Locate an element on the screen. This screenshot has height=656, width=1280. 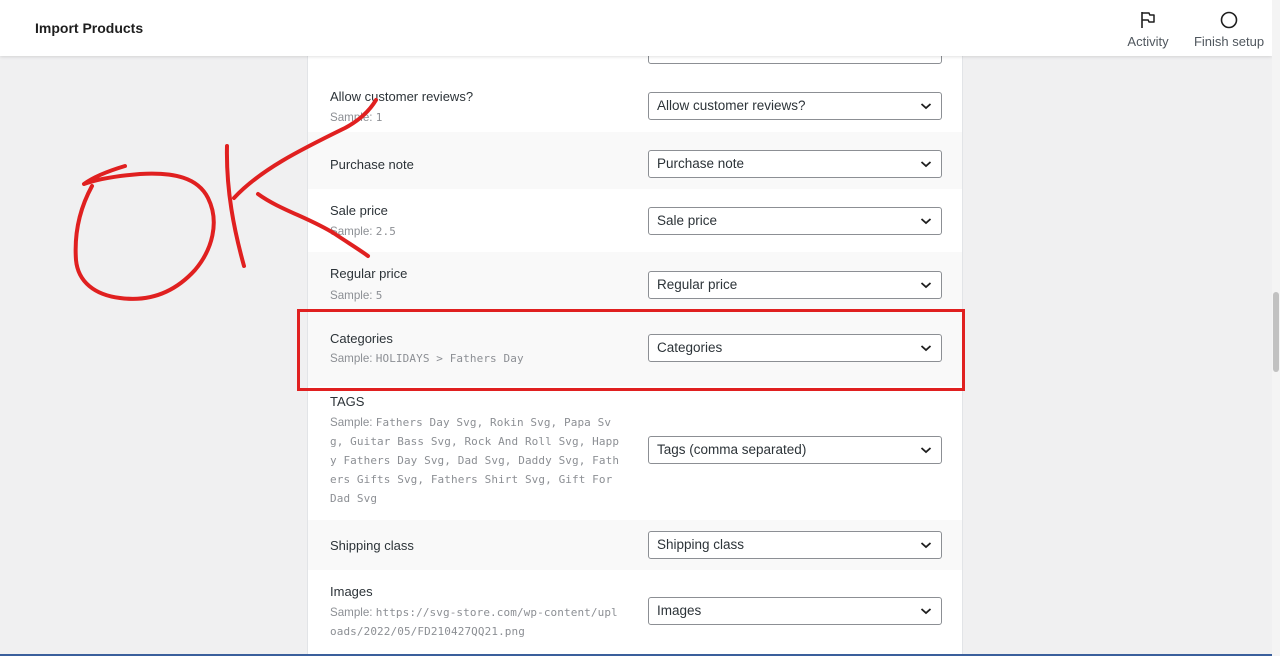
activity-label: Activity is located at coordinates (1148, 41).